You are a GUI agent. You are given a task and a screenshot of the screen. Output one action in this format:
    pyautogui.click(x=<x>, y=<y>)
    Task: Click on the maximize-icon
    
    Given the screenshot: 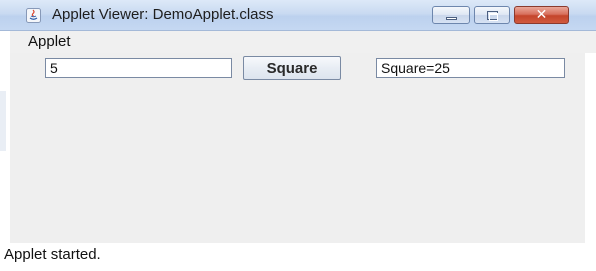 What is the action you would take?
    pyautogui.click(x=492, y=16)
    